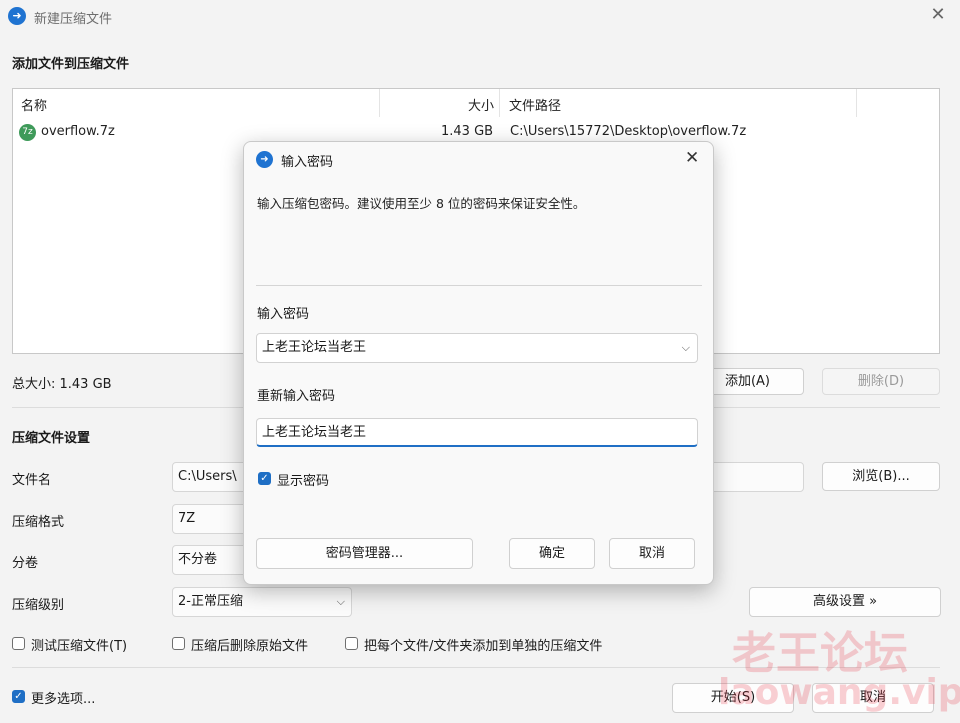  I want to click on password-label: 输入密码, so click(283, 314).